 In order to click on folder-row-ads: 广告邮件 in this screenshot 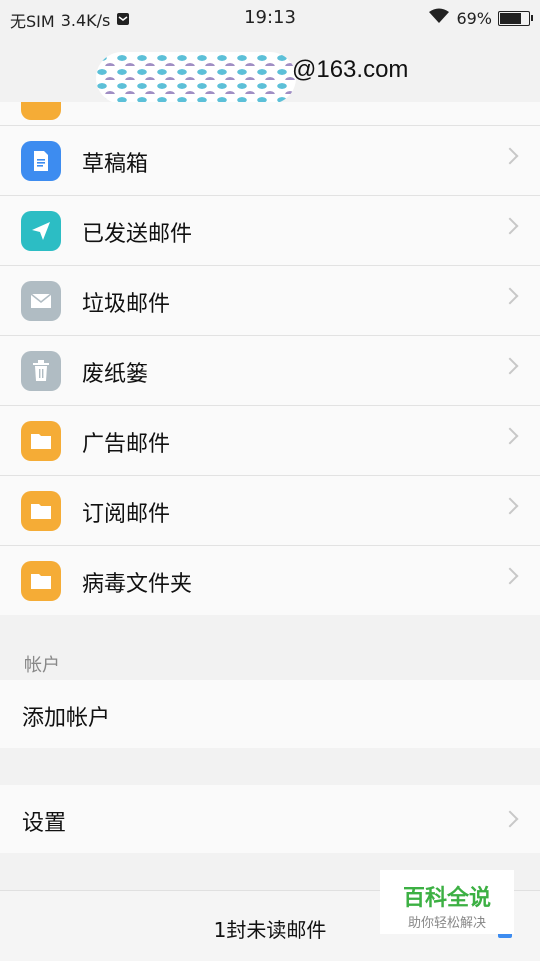, I will do `click(270, 440)`.